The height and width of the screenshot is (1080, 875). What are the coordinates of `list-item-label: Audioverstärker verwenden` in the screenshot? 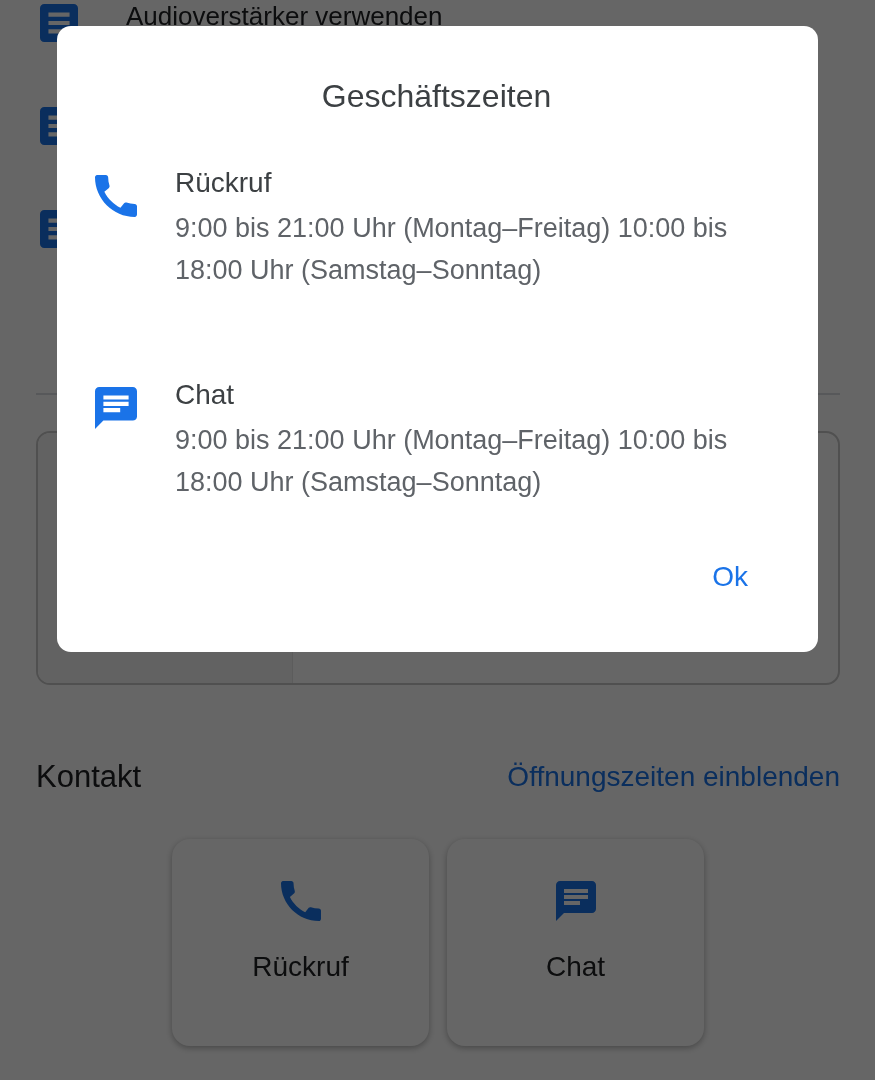 It's located at (284, 16).